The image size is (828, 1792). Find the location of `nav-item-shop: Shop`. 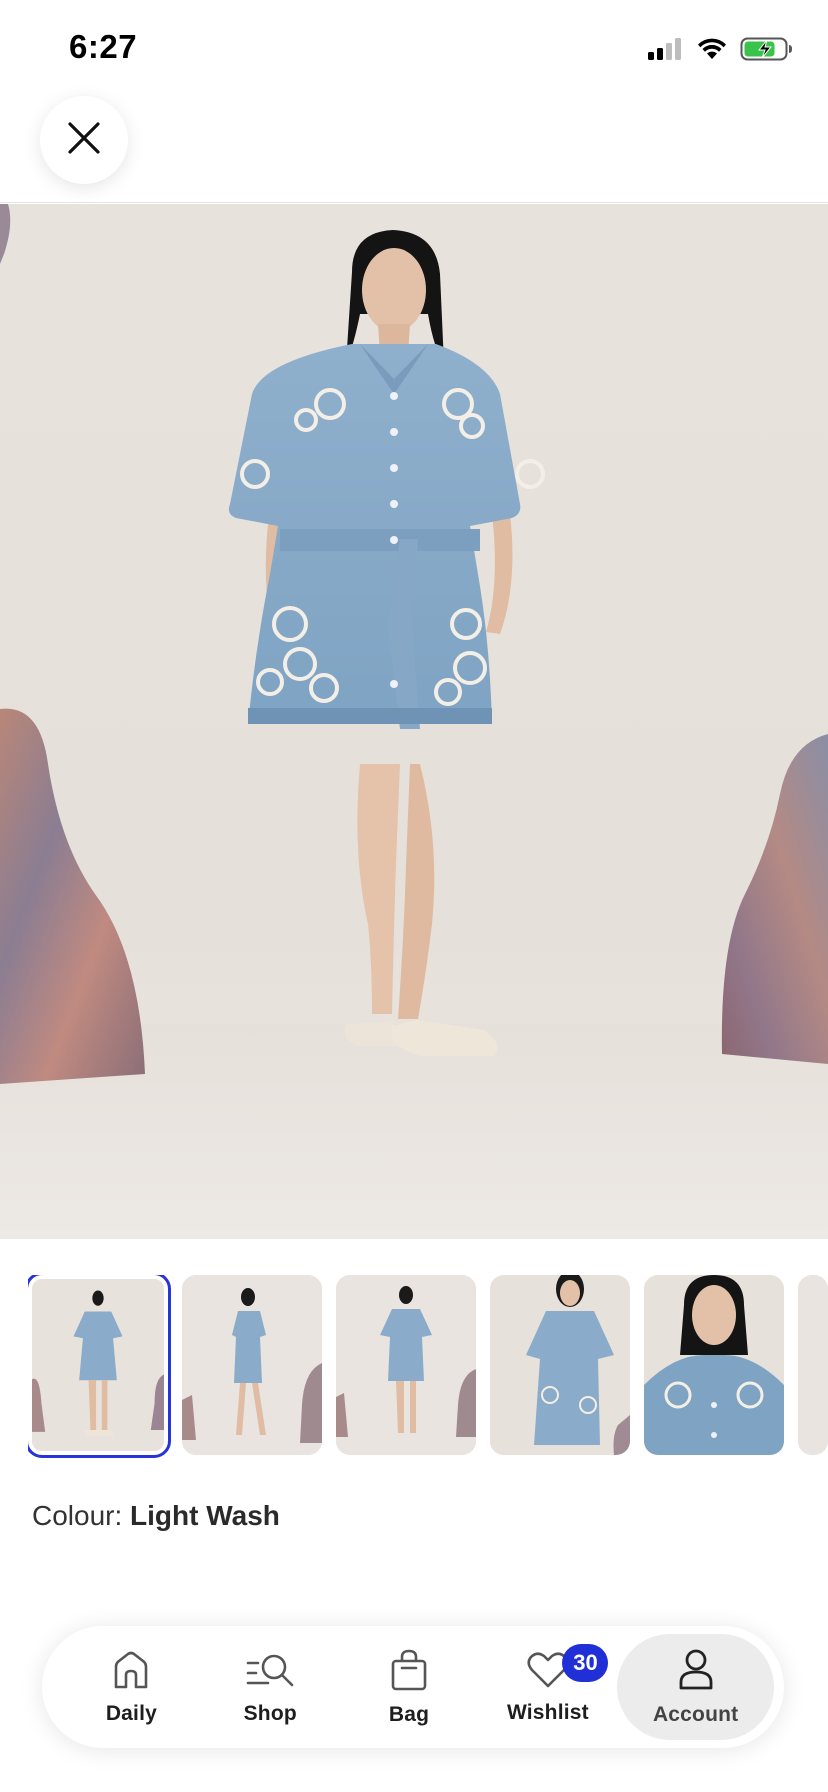

nav-item-shop: Shop is located at coordinates (270, 1687).